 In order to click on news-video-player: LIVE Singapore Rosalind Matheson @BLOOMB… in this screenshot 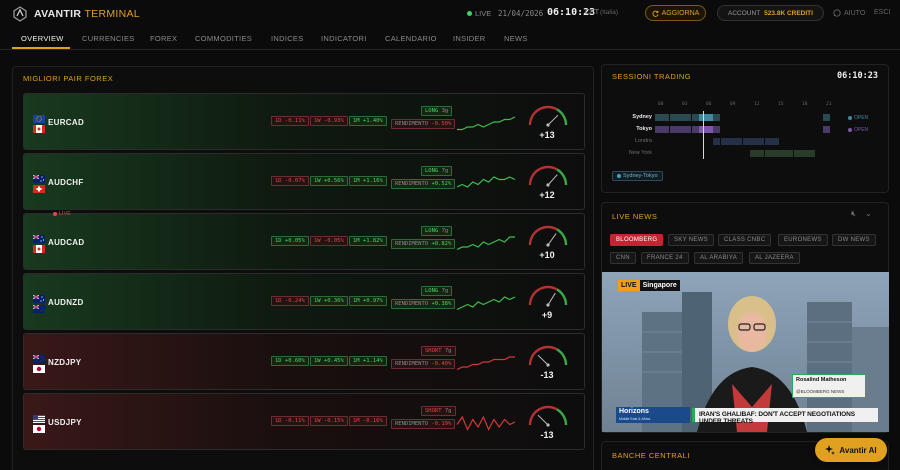, I will do `click(745, 352)`.